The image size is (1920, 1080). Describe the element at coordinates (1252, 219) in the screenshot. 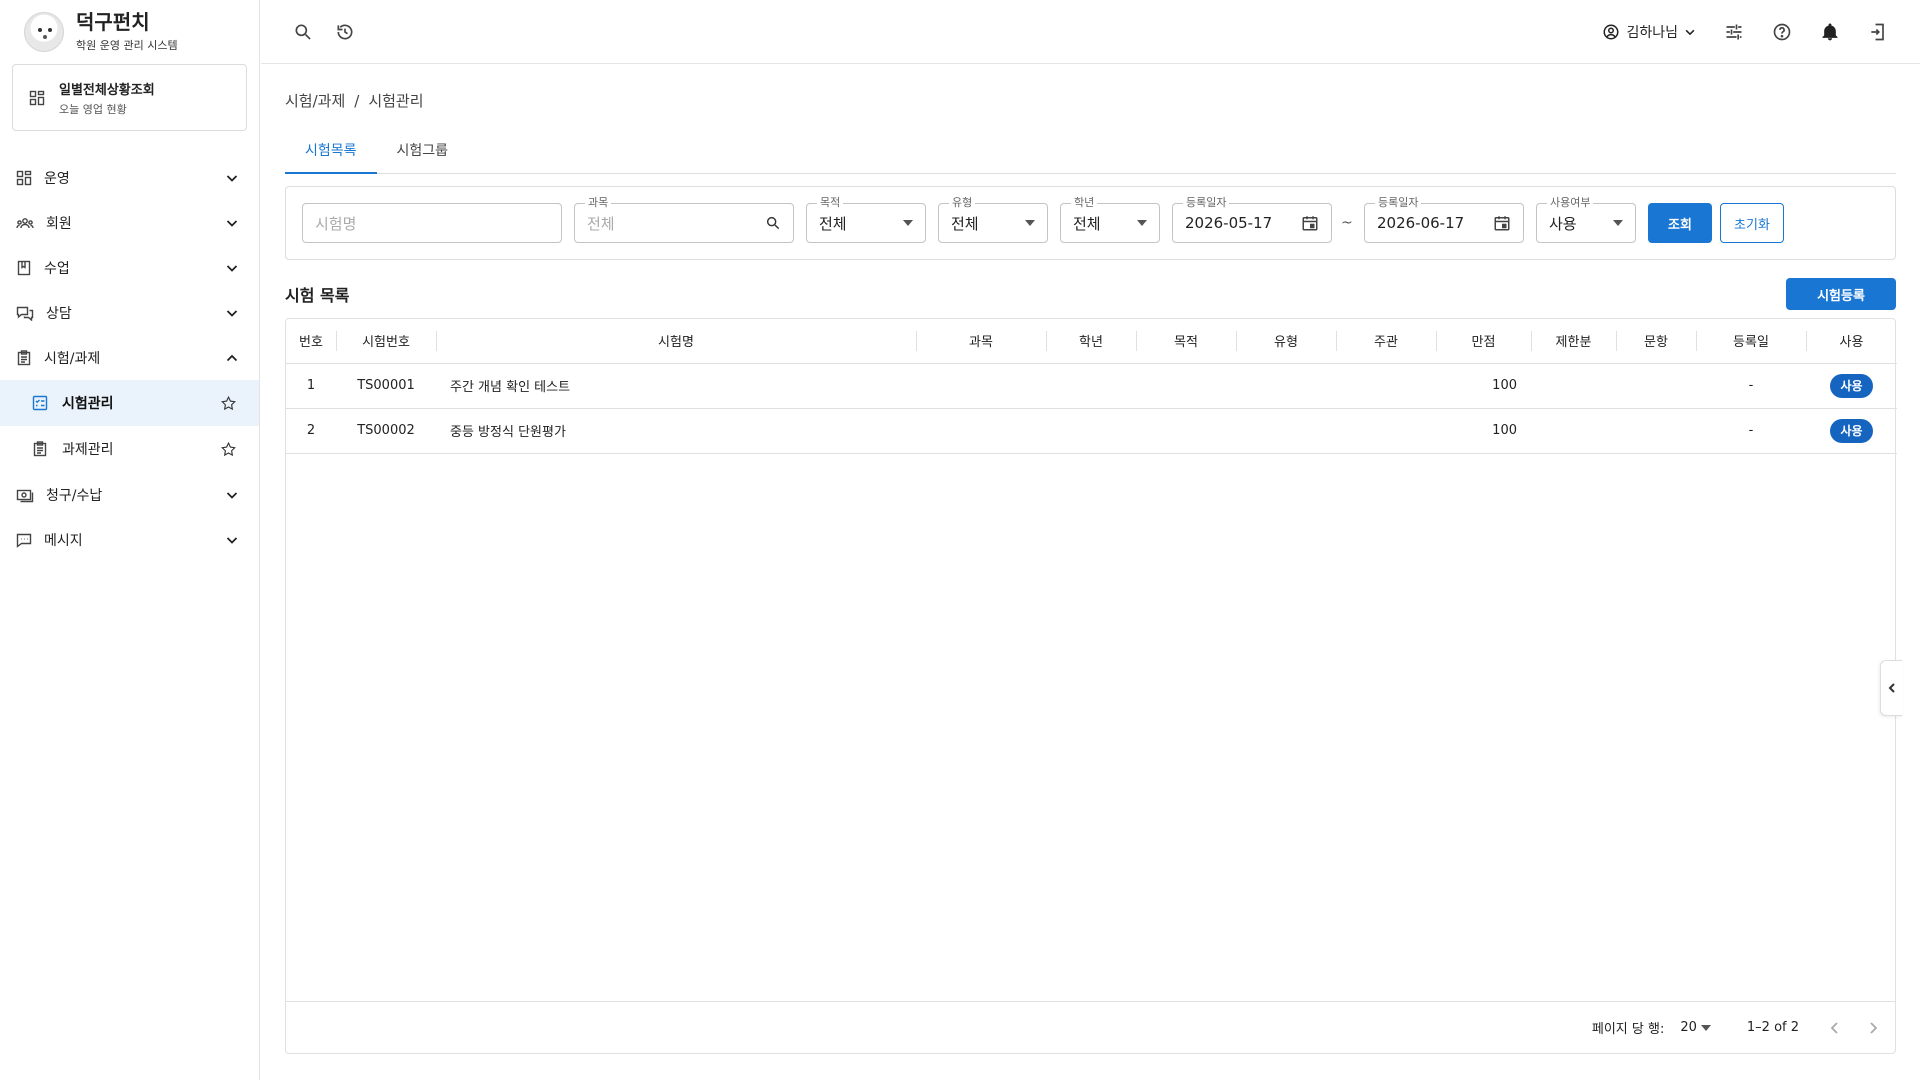

I see `date-from-field: 등록일자 2026-05-17` at that location.